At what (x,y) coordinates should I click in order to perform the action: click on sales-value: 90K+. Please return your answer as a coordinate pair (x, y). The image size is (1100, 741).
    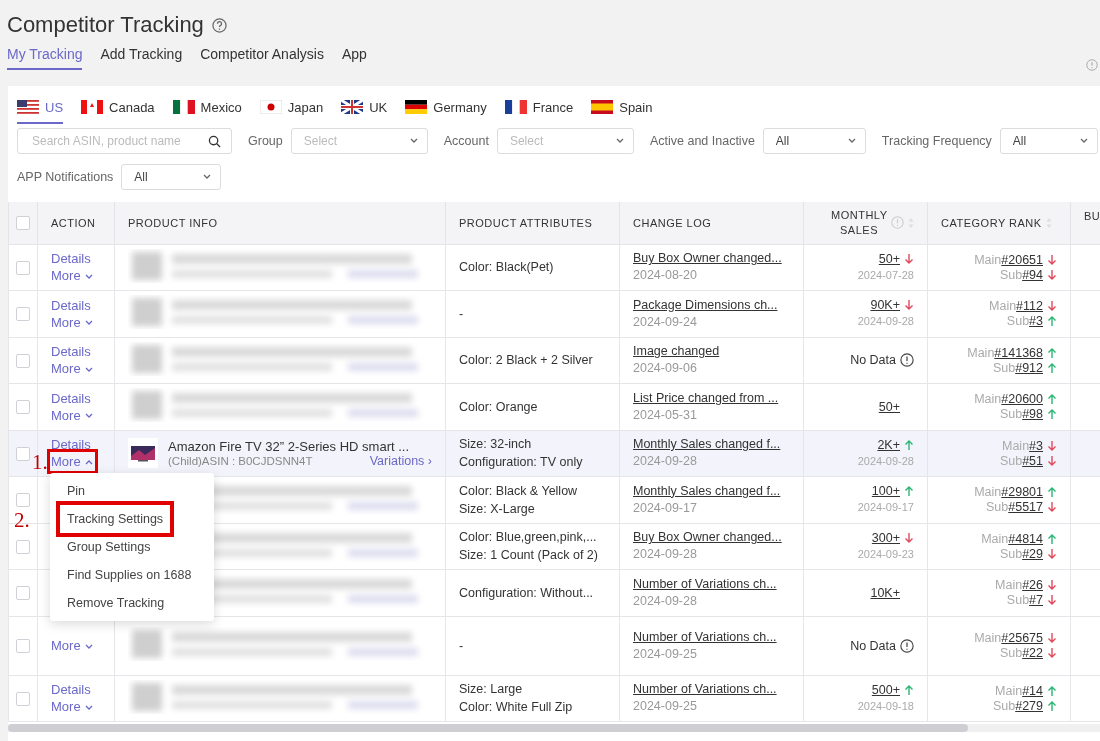
    Looking at the image, I should click on (885, 305).